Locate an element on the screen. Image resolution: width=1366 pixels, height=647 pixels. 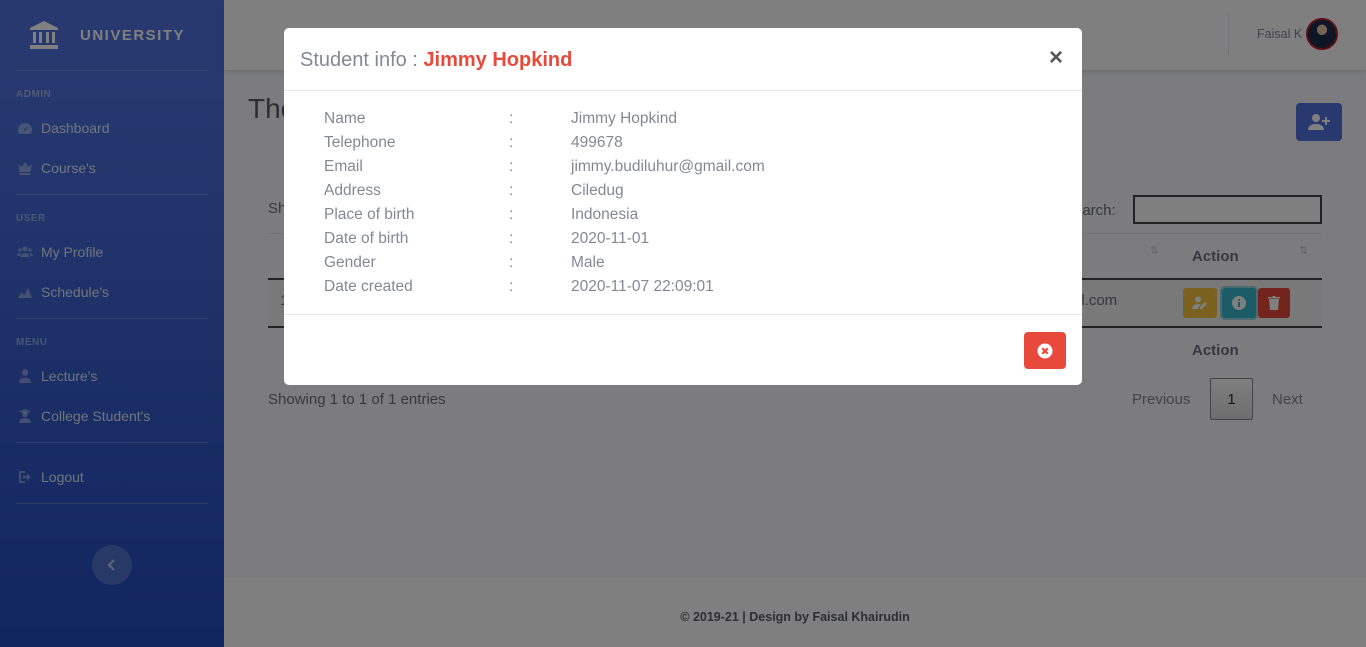
info-label: Email is located at coordinates (343, 166).